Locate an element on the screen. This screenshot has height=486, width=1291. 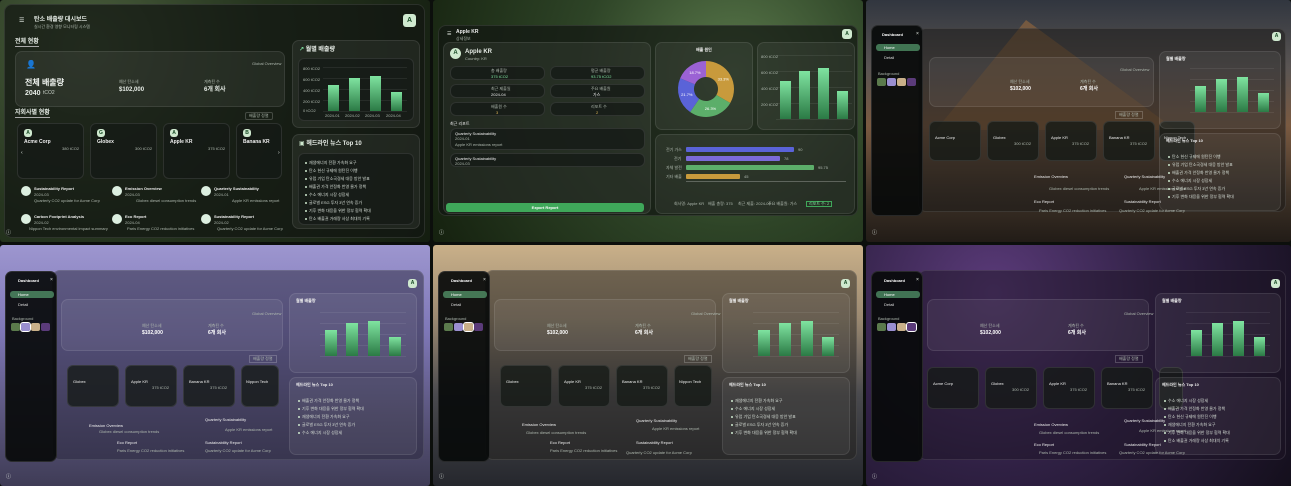
back-icon: ☰ is located at coordinates (449, 34).